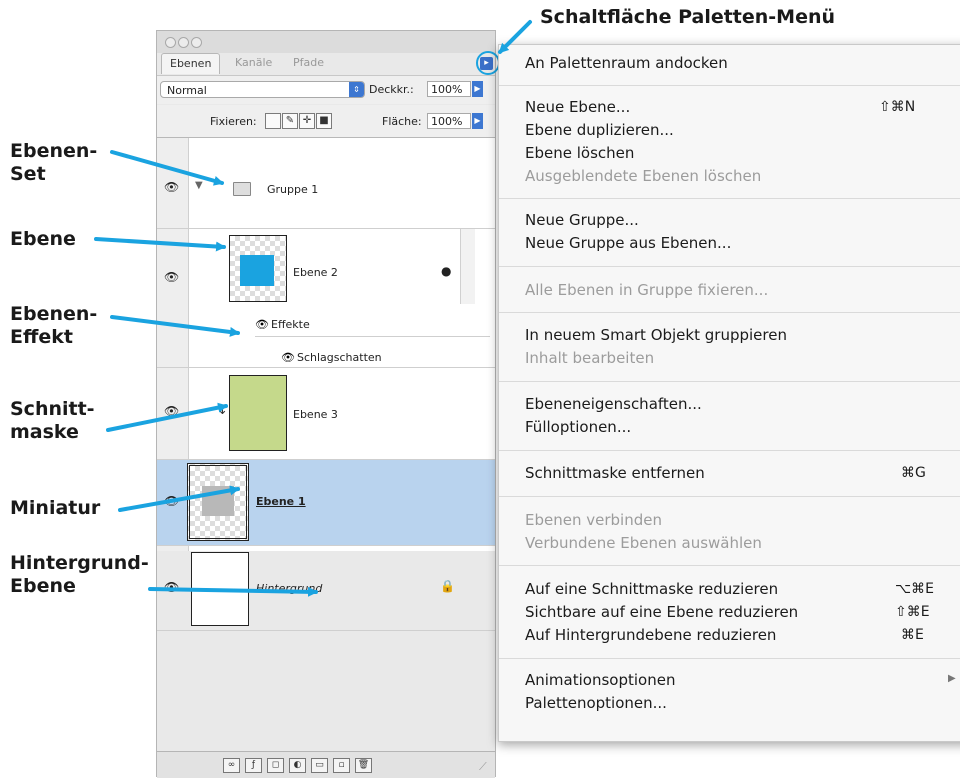  What do you see at coordinates (477, 121) in the screenshot?
I see `fill-arrow-icon: ▶` at bounding box center [477, 121].